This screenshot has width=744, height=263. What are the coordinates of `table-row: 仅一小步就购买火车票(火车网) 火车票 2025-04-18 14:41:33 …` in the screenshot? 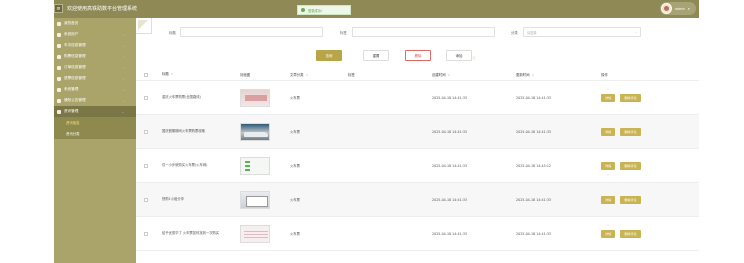 It's located at (417, 166).